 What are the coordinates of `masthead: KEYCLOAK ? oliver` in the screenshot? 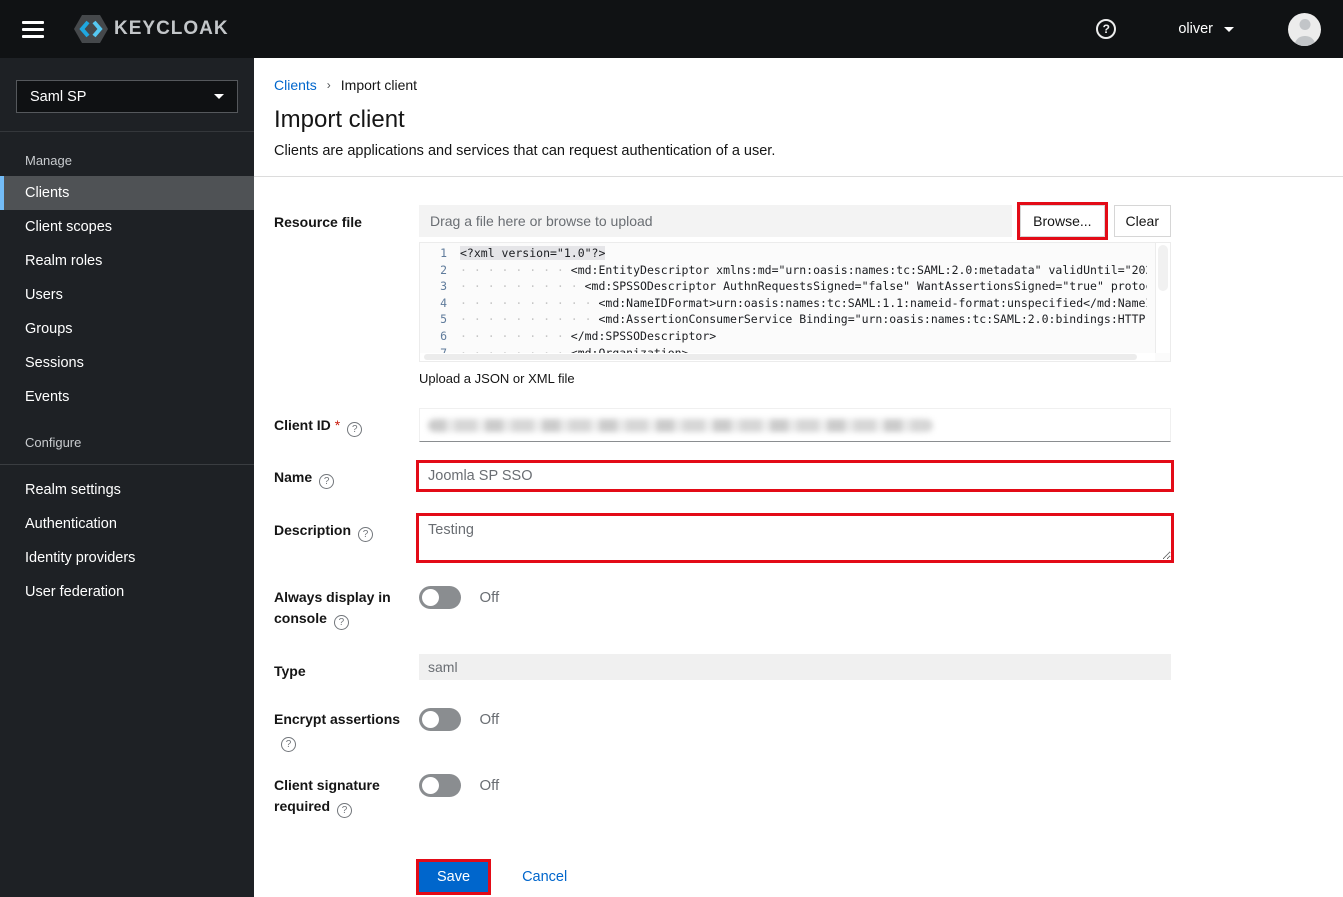 It's located at (671, 29).